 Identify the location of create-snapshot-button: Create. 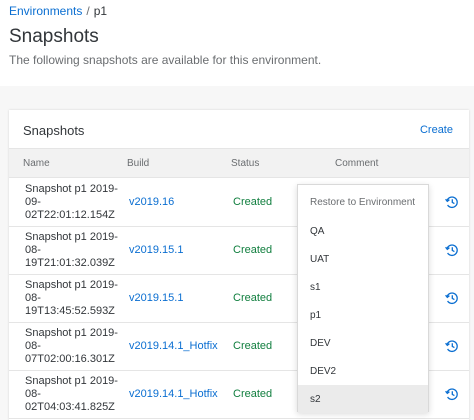
(436, 130).